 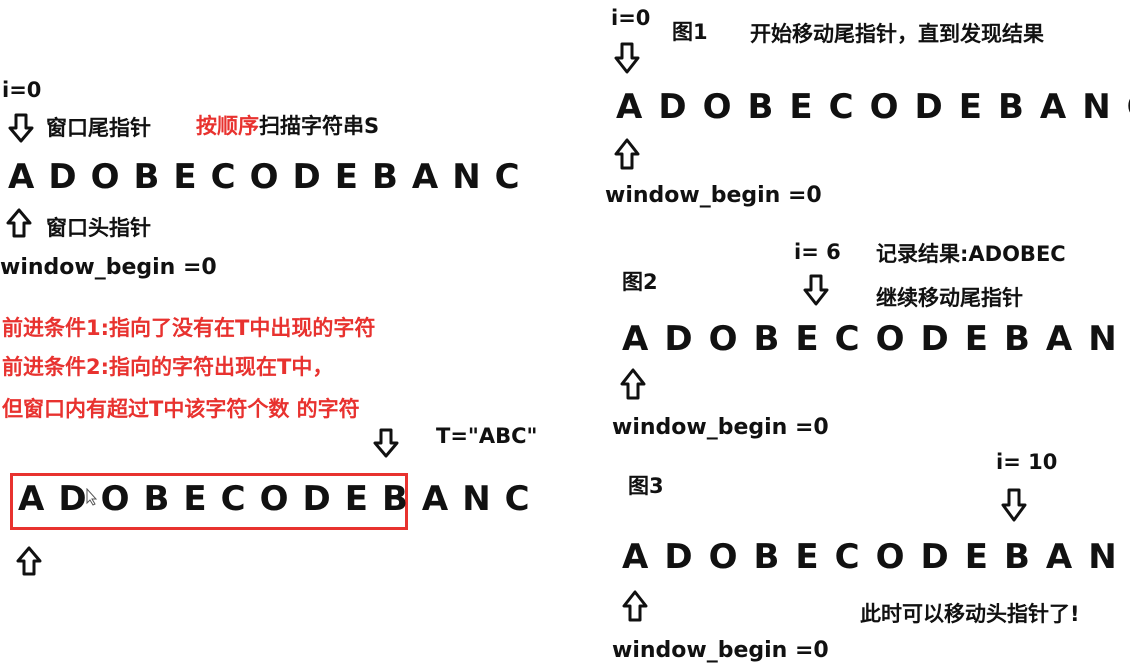 I want to click on fig1-note: 开始移动尾指针，直到发现结果, so click(x=897, y=34).